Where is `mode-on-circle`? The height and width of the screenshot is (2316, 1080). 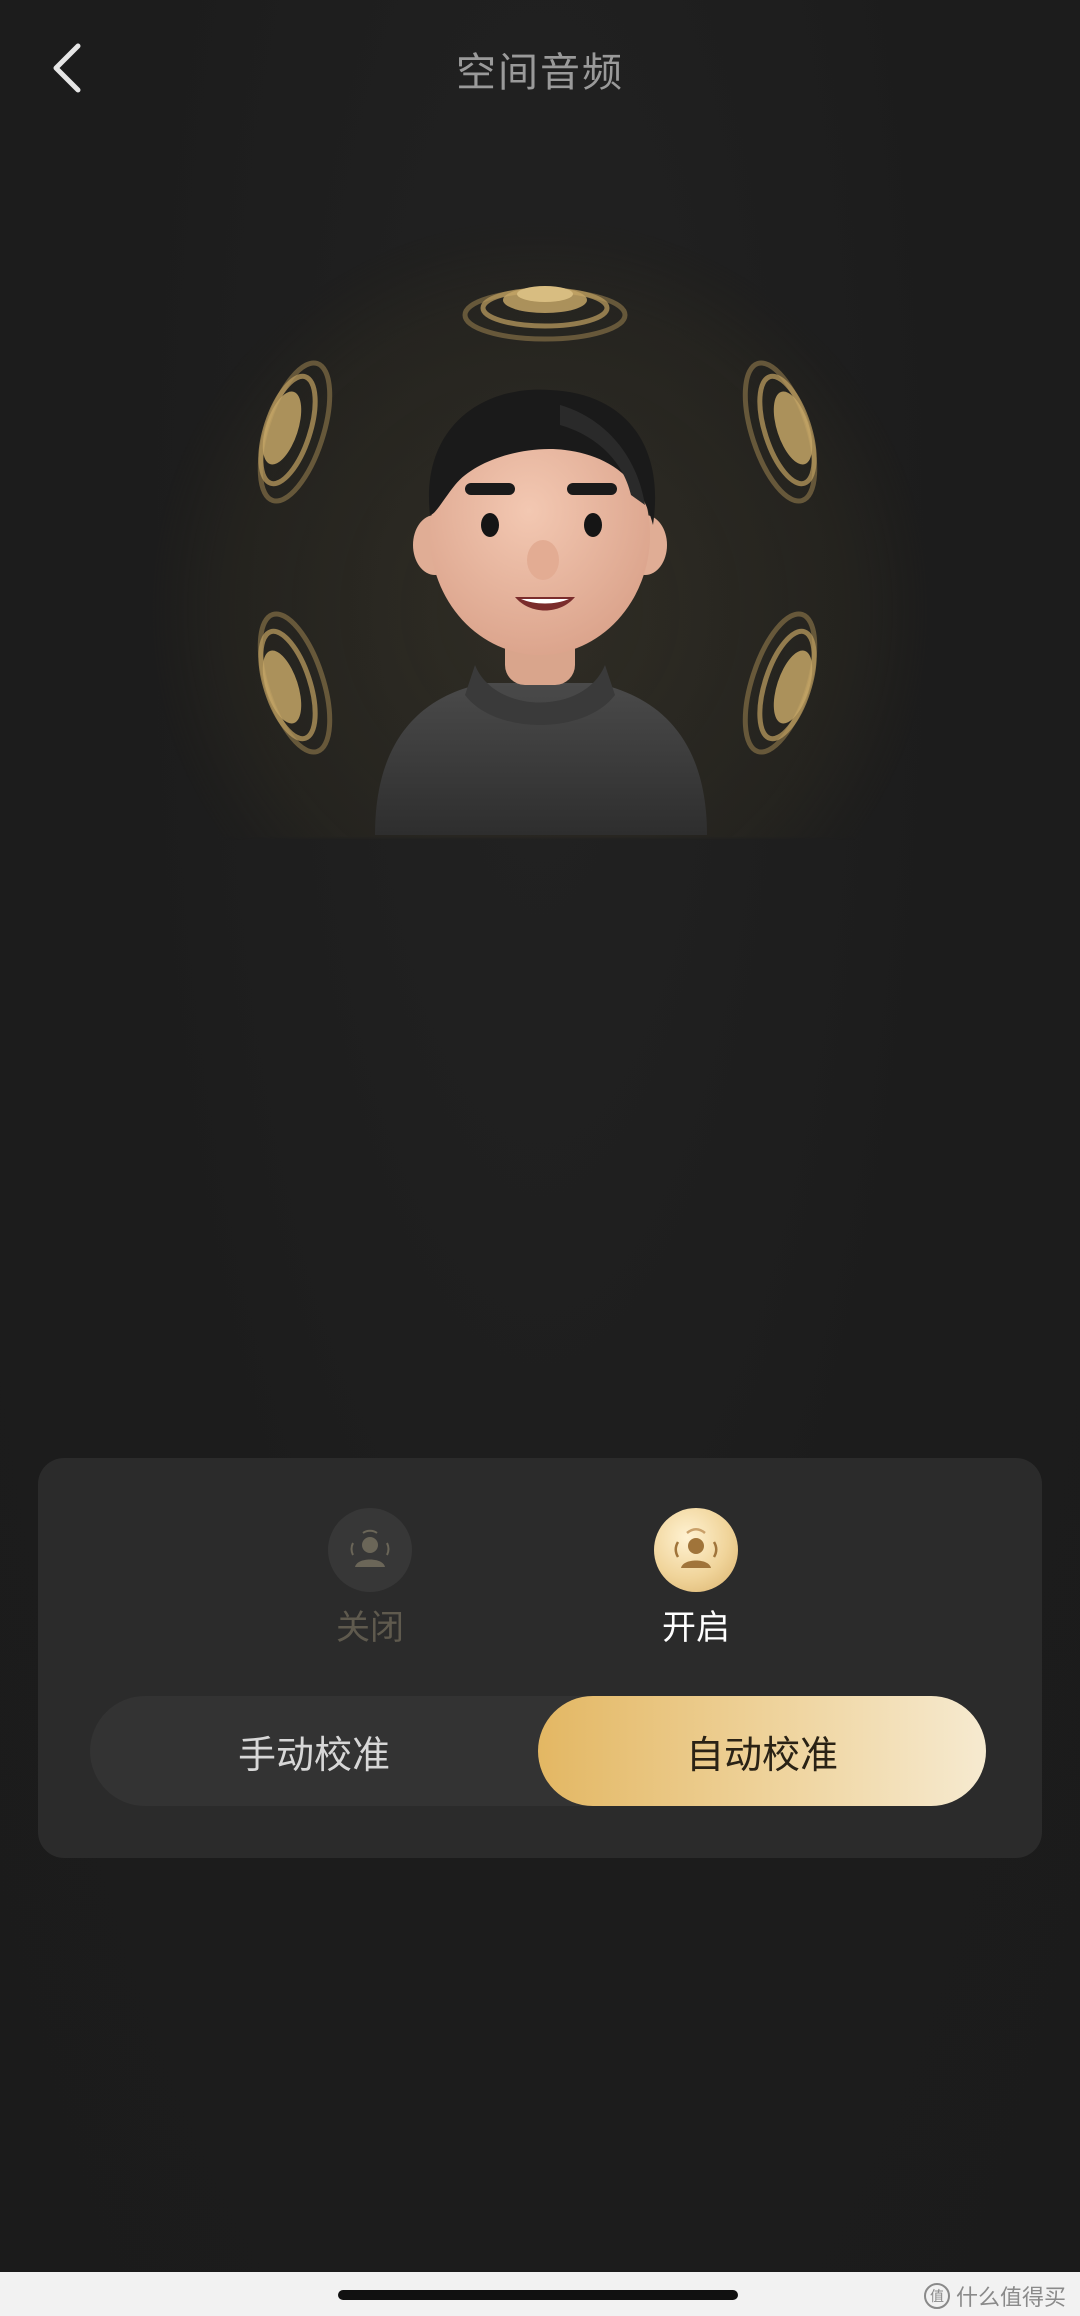 mode-on-circle is located at coordinates (696, 1550).